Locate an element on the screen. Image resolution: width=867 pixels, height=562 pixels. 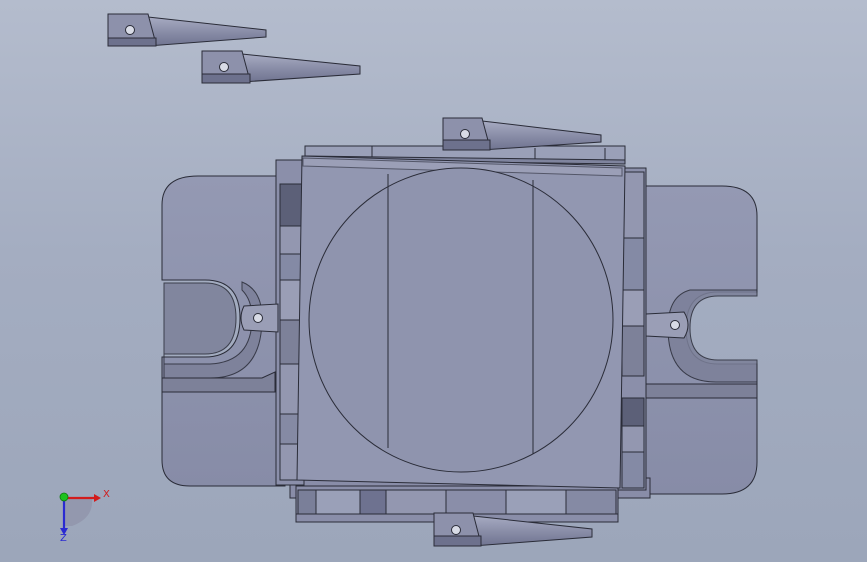
right-pin-hole is located at coordinates (675, 325).